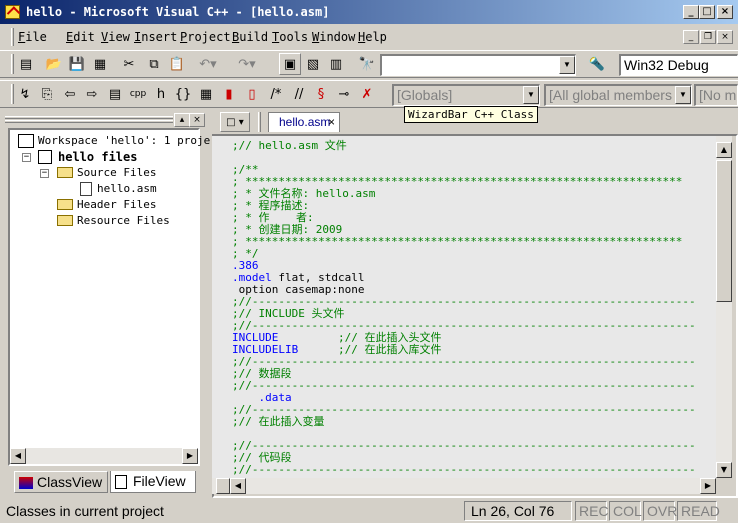 Image resolution: width=738 pixels, height=523 pixels. What do you see at coordinates (206, 94) in the screenshot?
I see `outline-icon: ▦` at bounding box center [206, 94].